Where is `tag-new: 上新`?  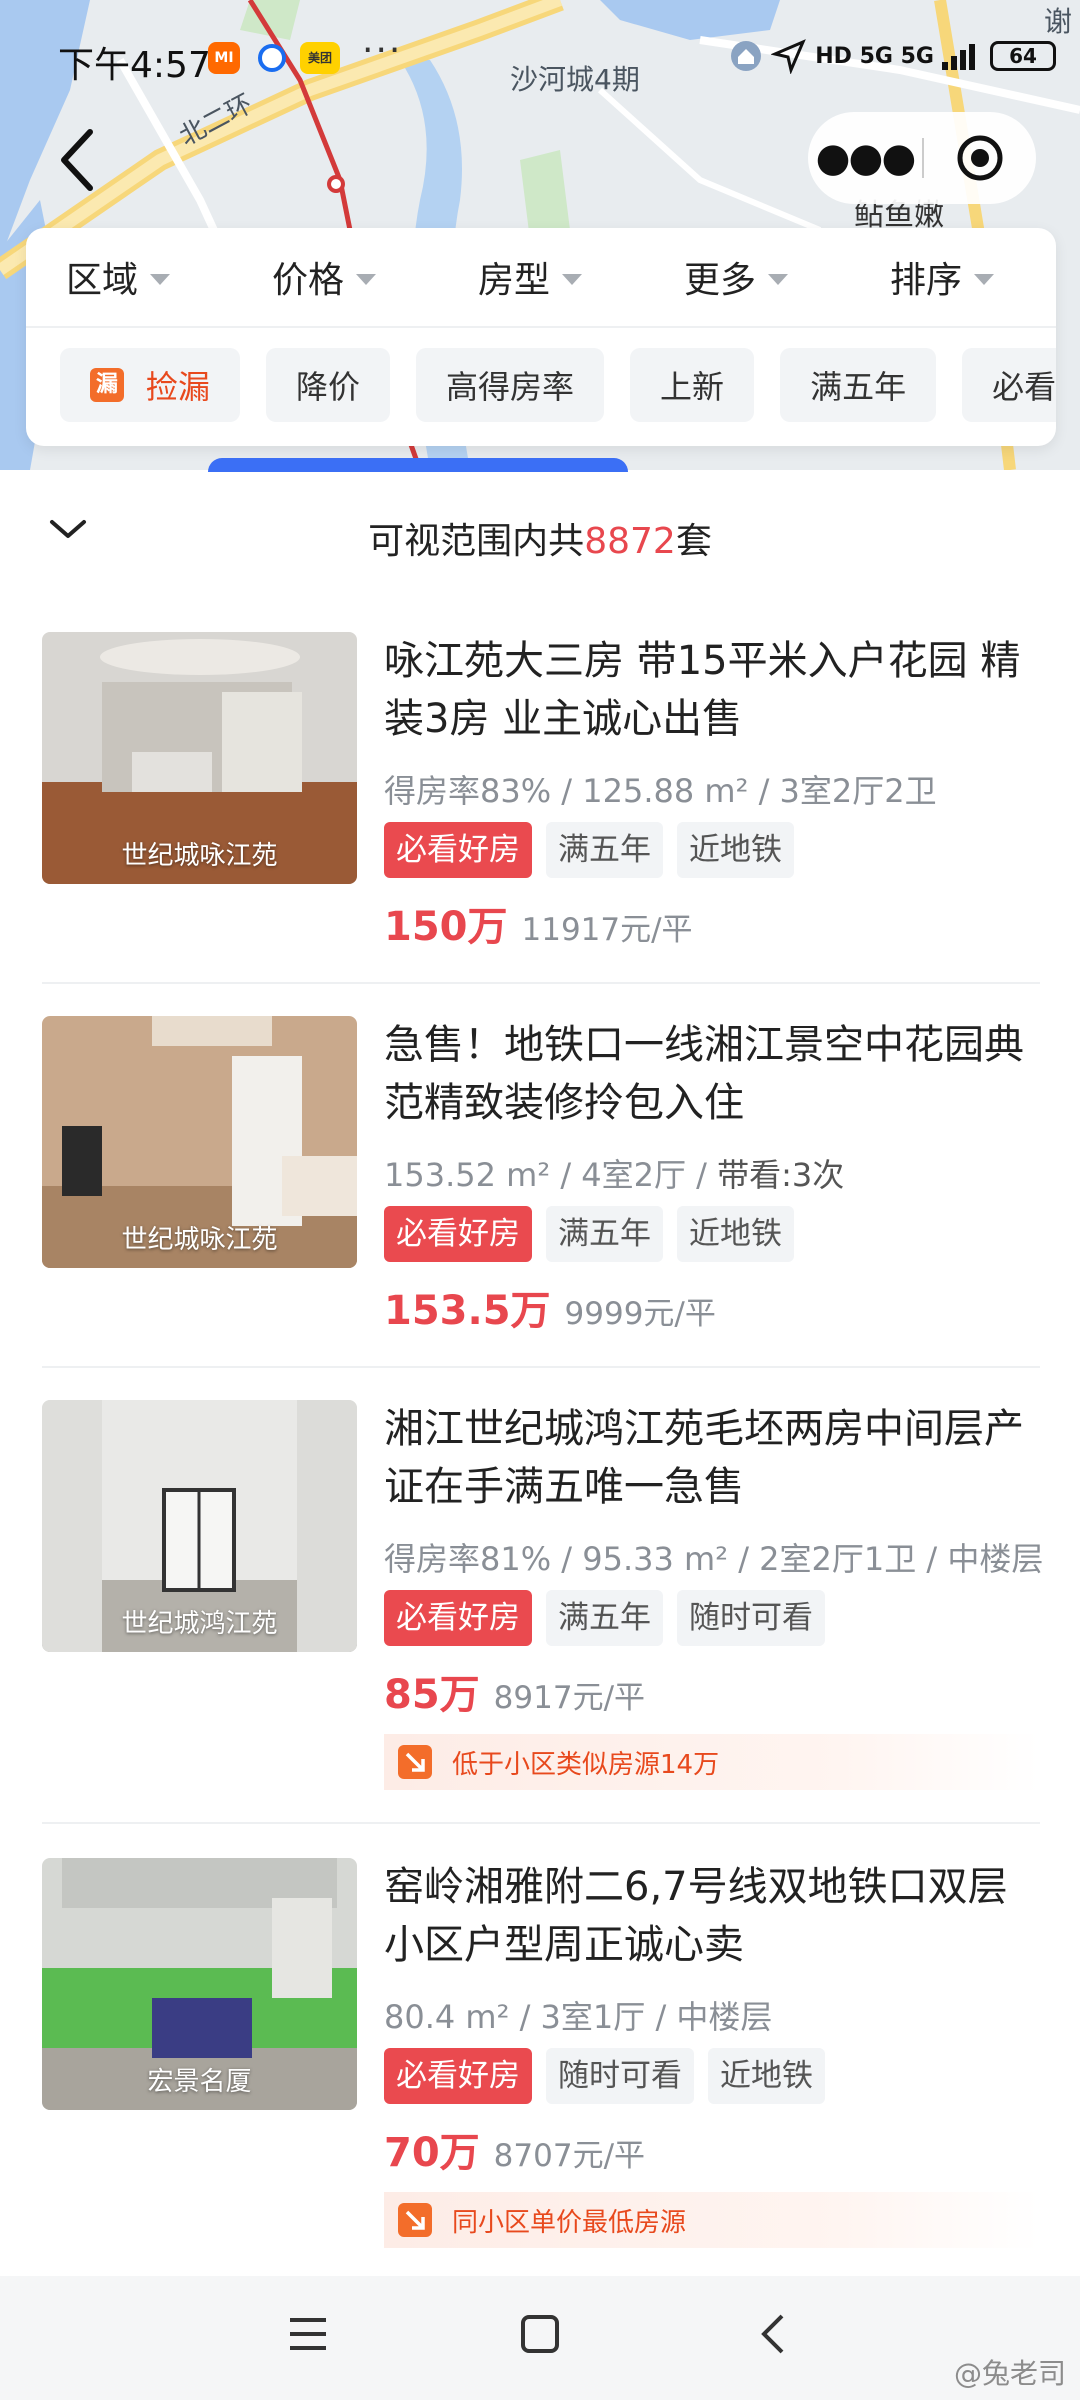
tag-new: 上新 is located at coordinates (692, 385).